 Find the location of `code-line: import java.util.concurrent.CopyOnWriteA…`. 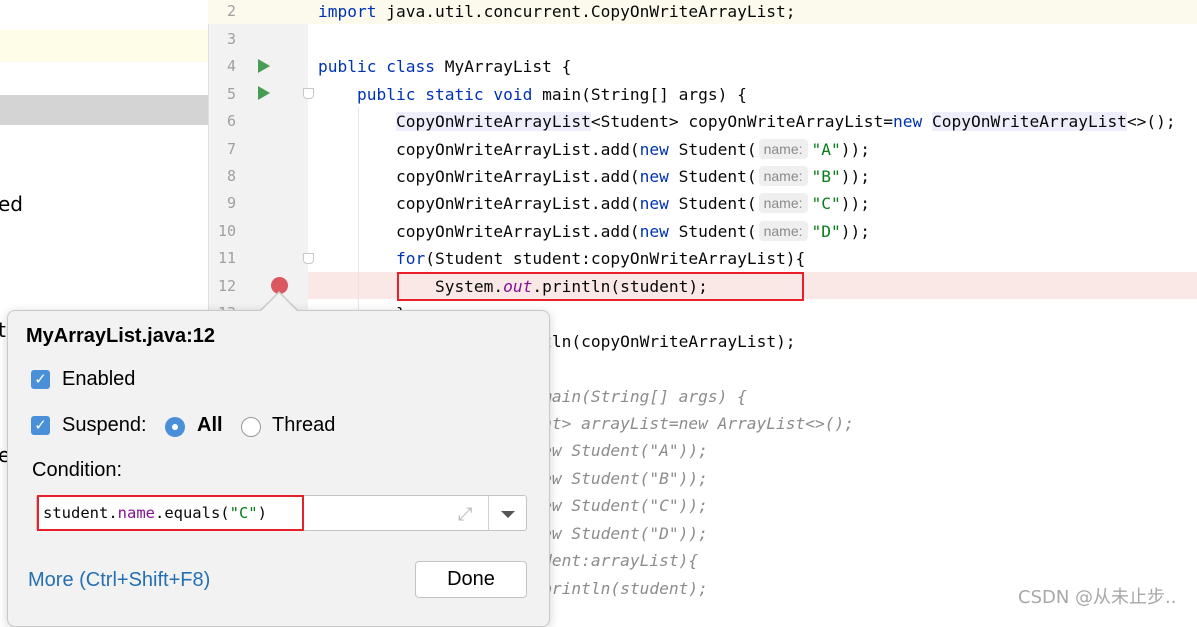

code-line: import java.util.concurrent.CopyOnWriteA… is located at coordinates (557, 13).